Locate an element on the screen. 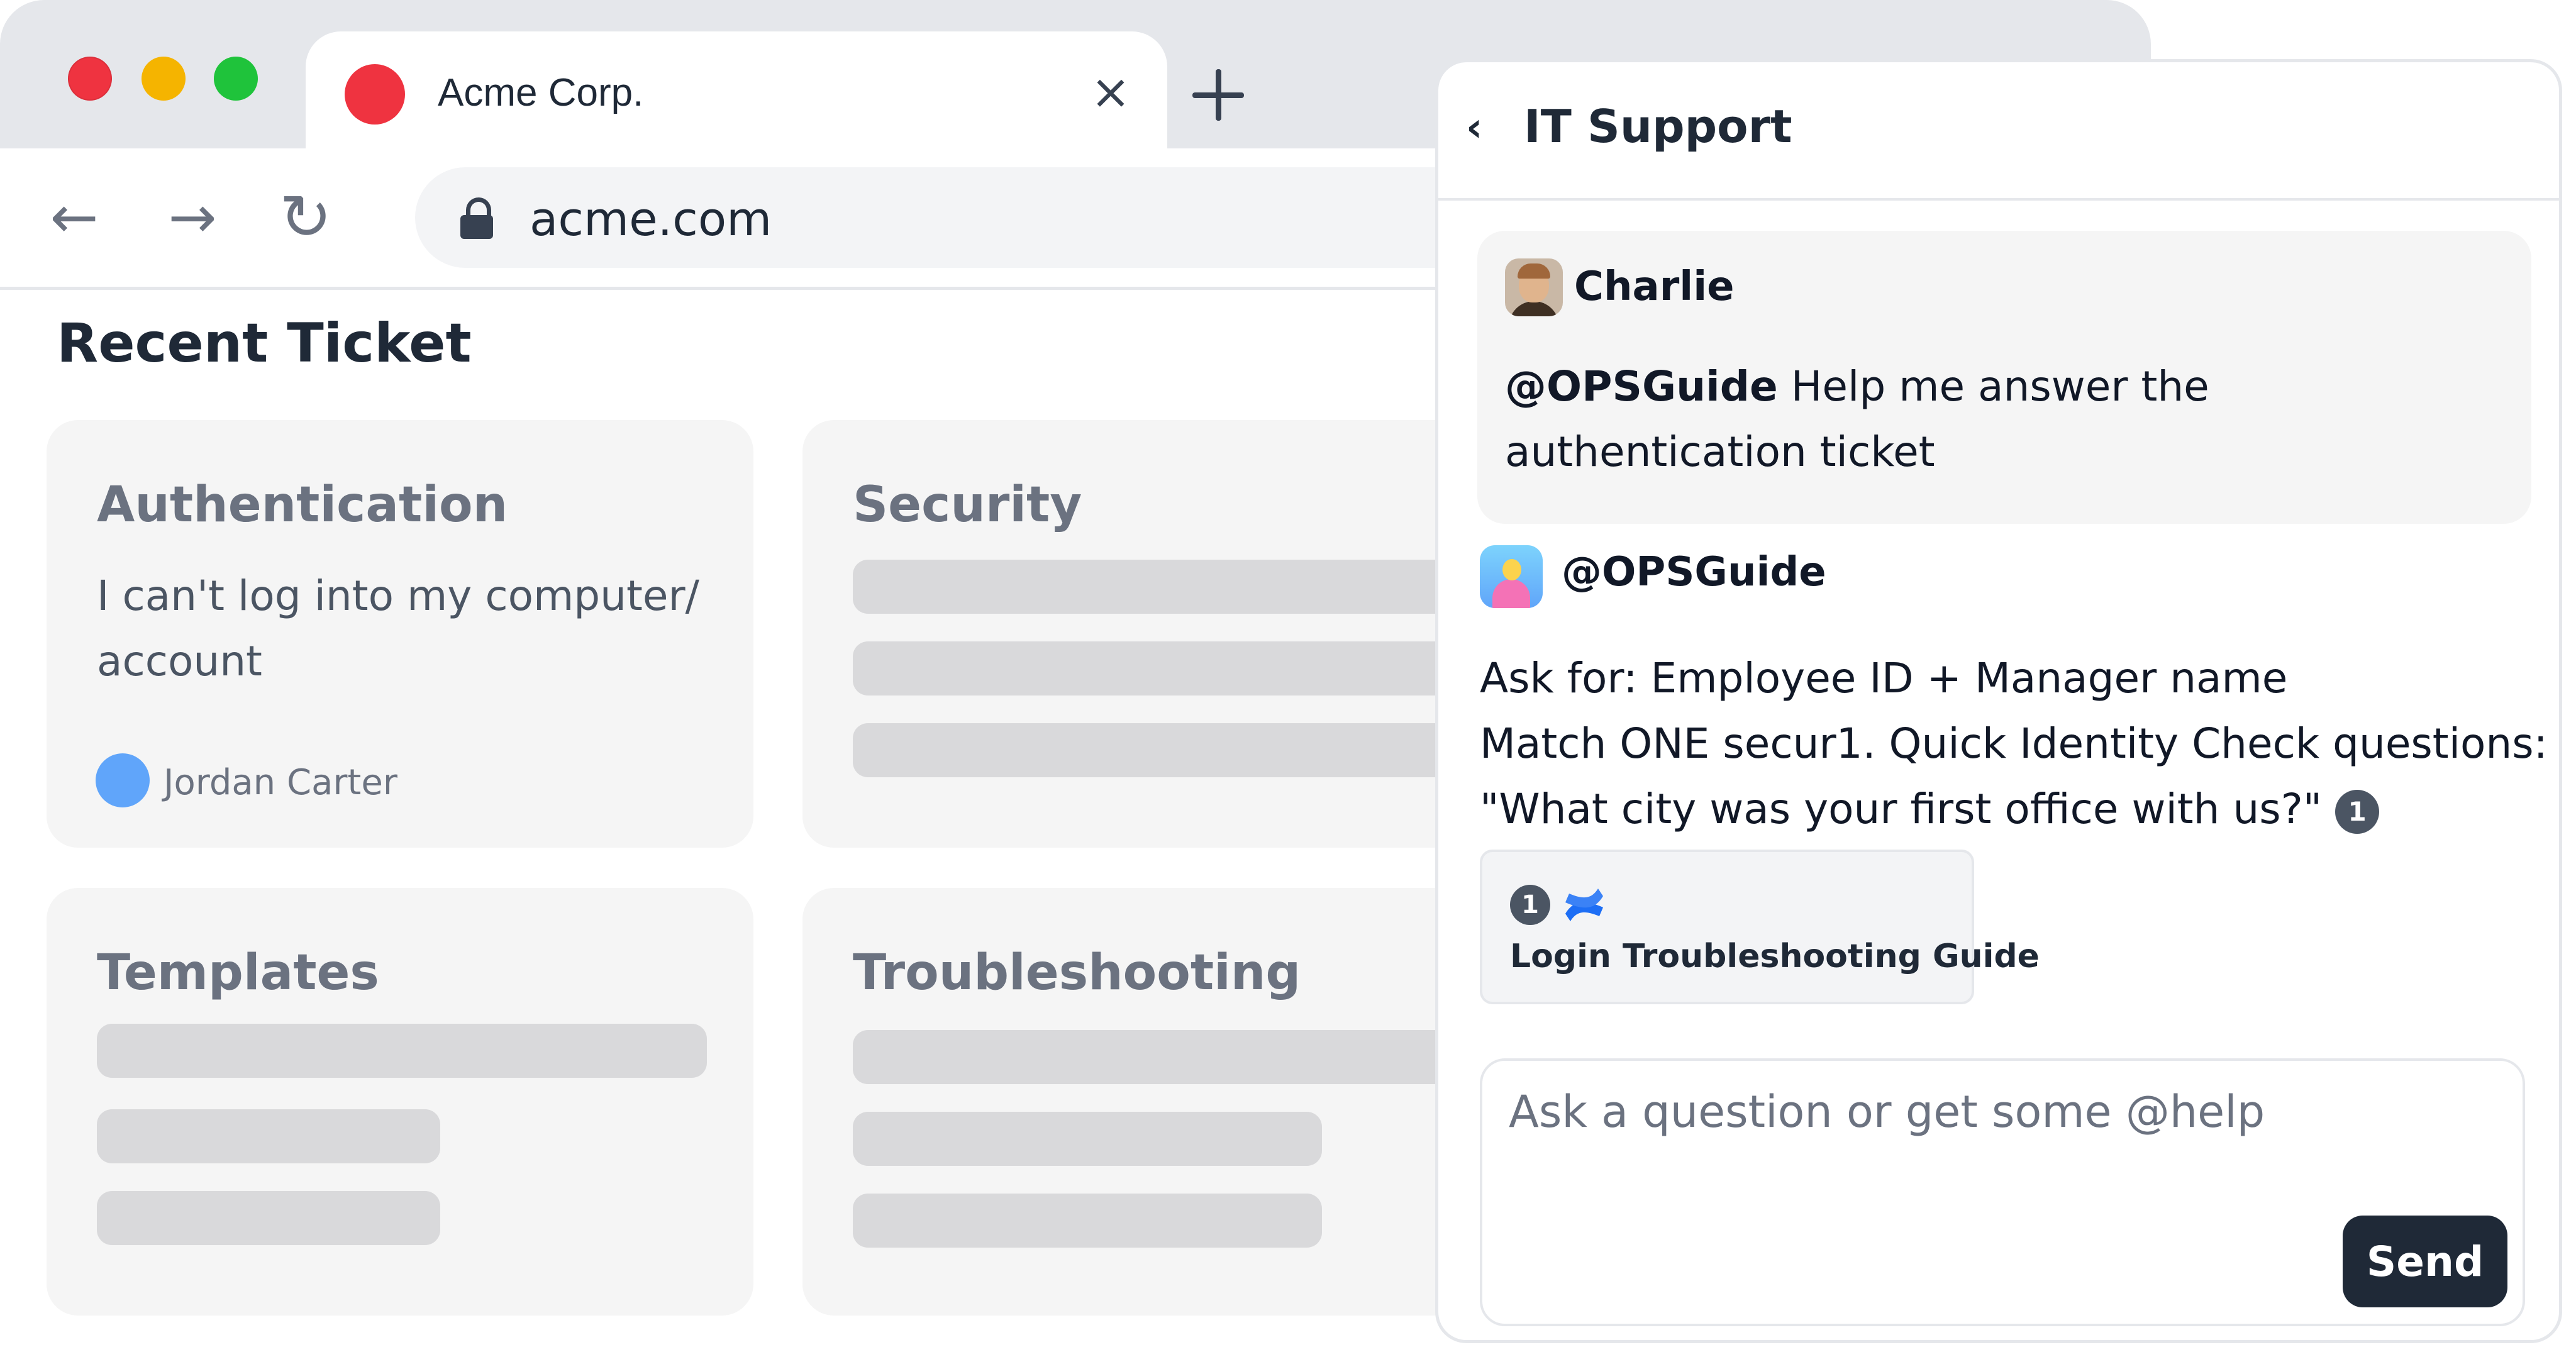 Image resolution: width=2576 pixels, height=1352 pixels. lock-icon is located at coordinates (476, 218).